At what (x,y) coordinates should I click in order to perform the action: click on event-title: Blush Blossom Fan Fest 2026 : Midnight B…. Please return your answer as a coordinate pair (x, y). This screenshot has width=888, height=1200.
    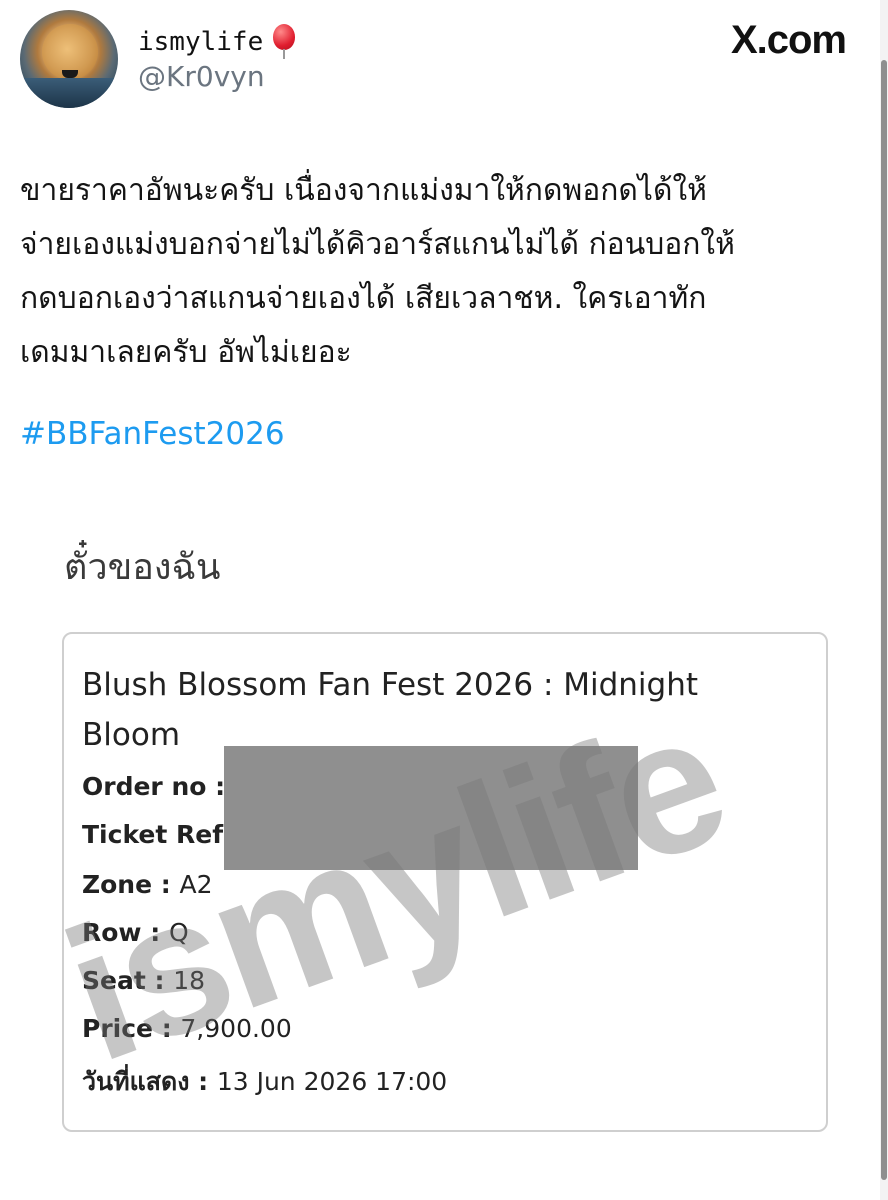
    Looking at the image, I should click on (447, 710).